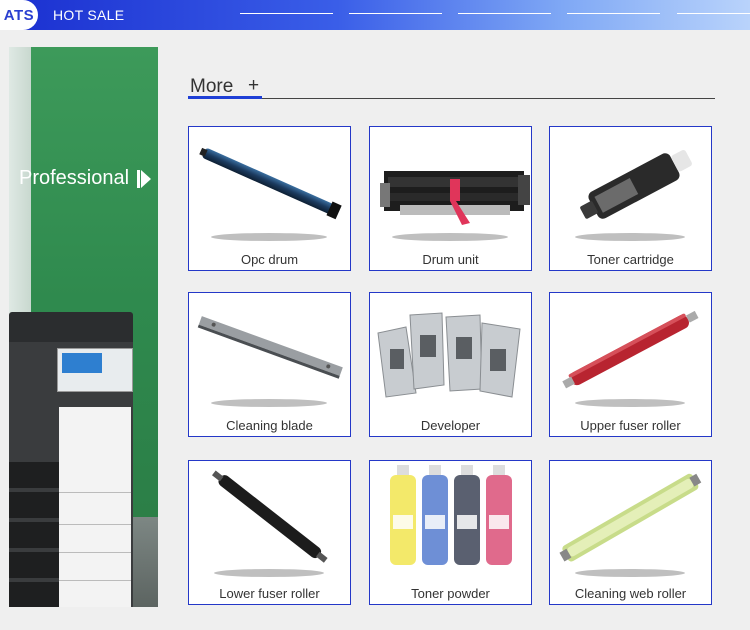  Describe the element at coordinates (451, 87) in the screenshot. I see `section-heading: More +` at that location.